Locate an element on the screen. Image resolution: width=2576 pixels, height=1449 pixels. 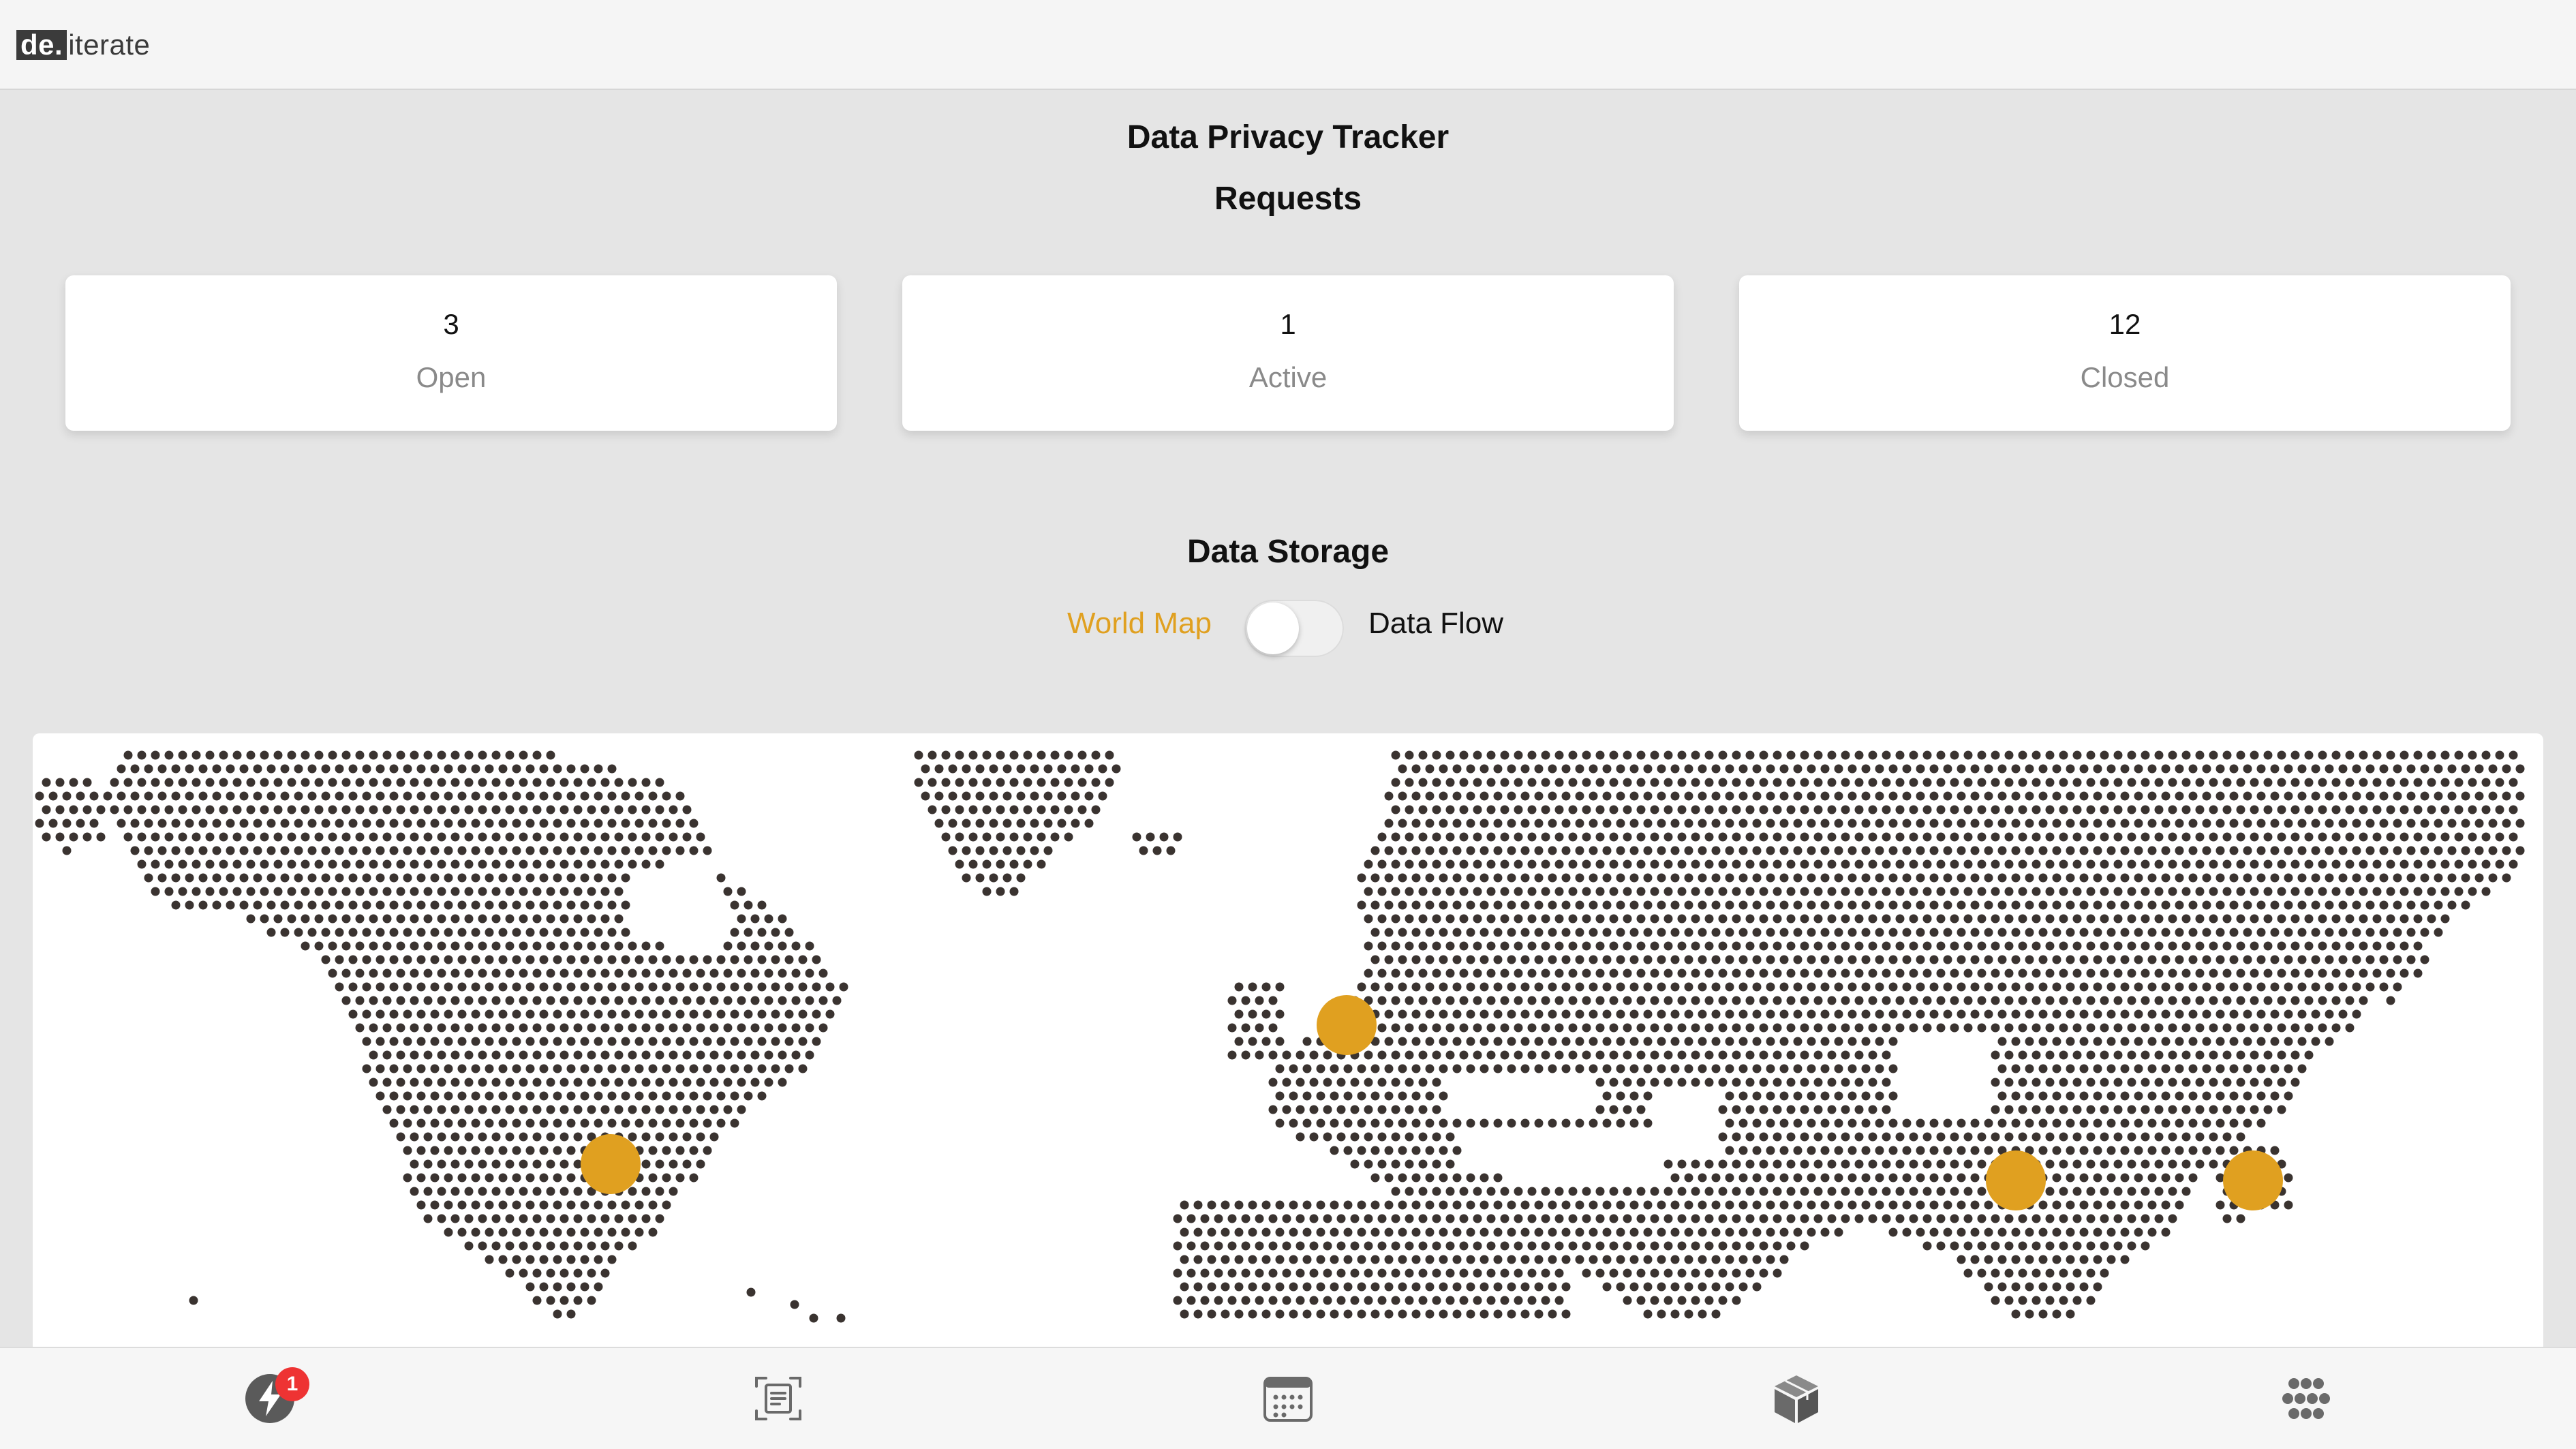
world-map-label: World Map is located at coordinates (1139, 624).